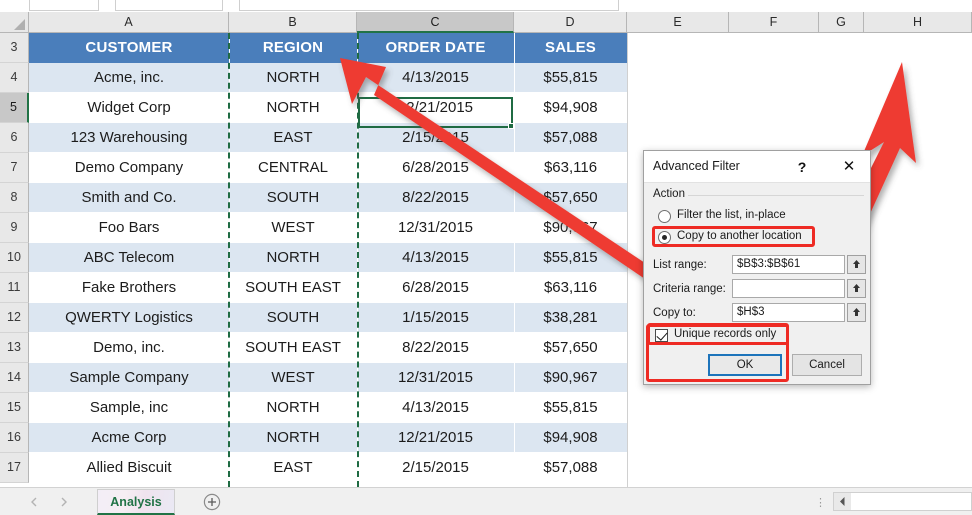 This screenshot has height=515, width=972. Describe the element at coordinates (435, 438) in the screenshot. I see `cell-order_date: 12/21/2015` at that location.